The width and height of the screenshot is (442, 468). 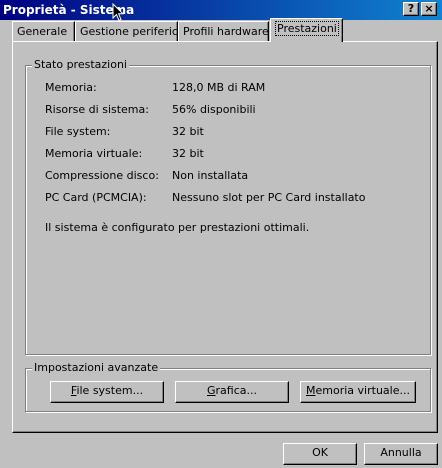 I want to click on advanced-settings-legend: Impostazioni avanzate, so click(x=96, y=367).